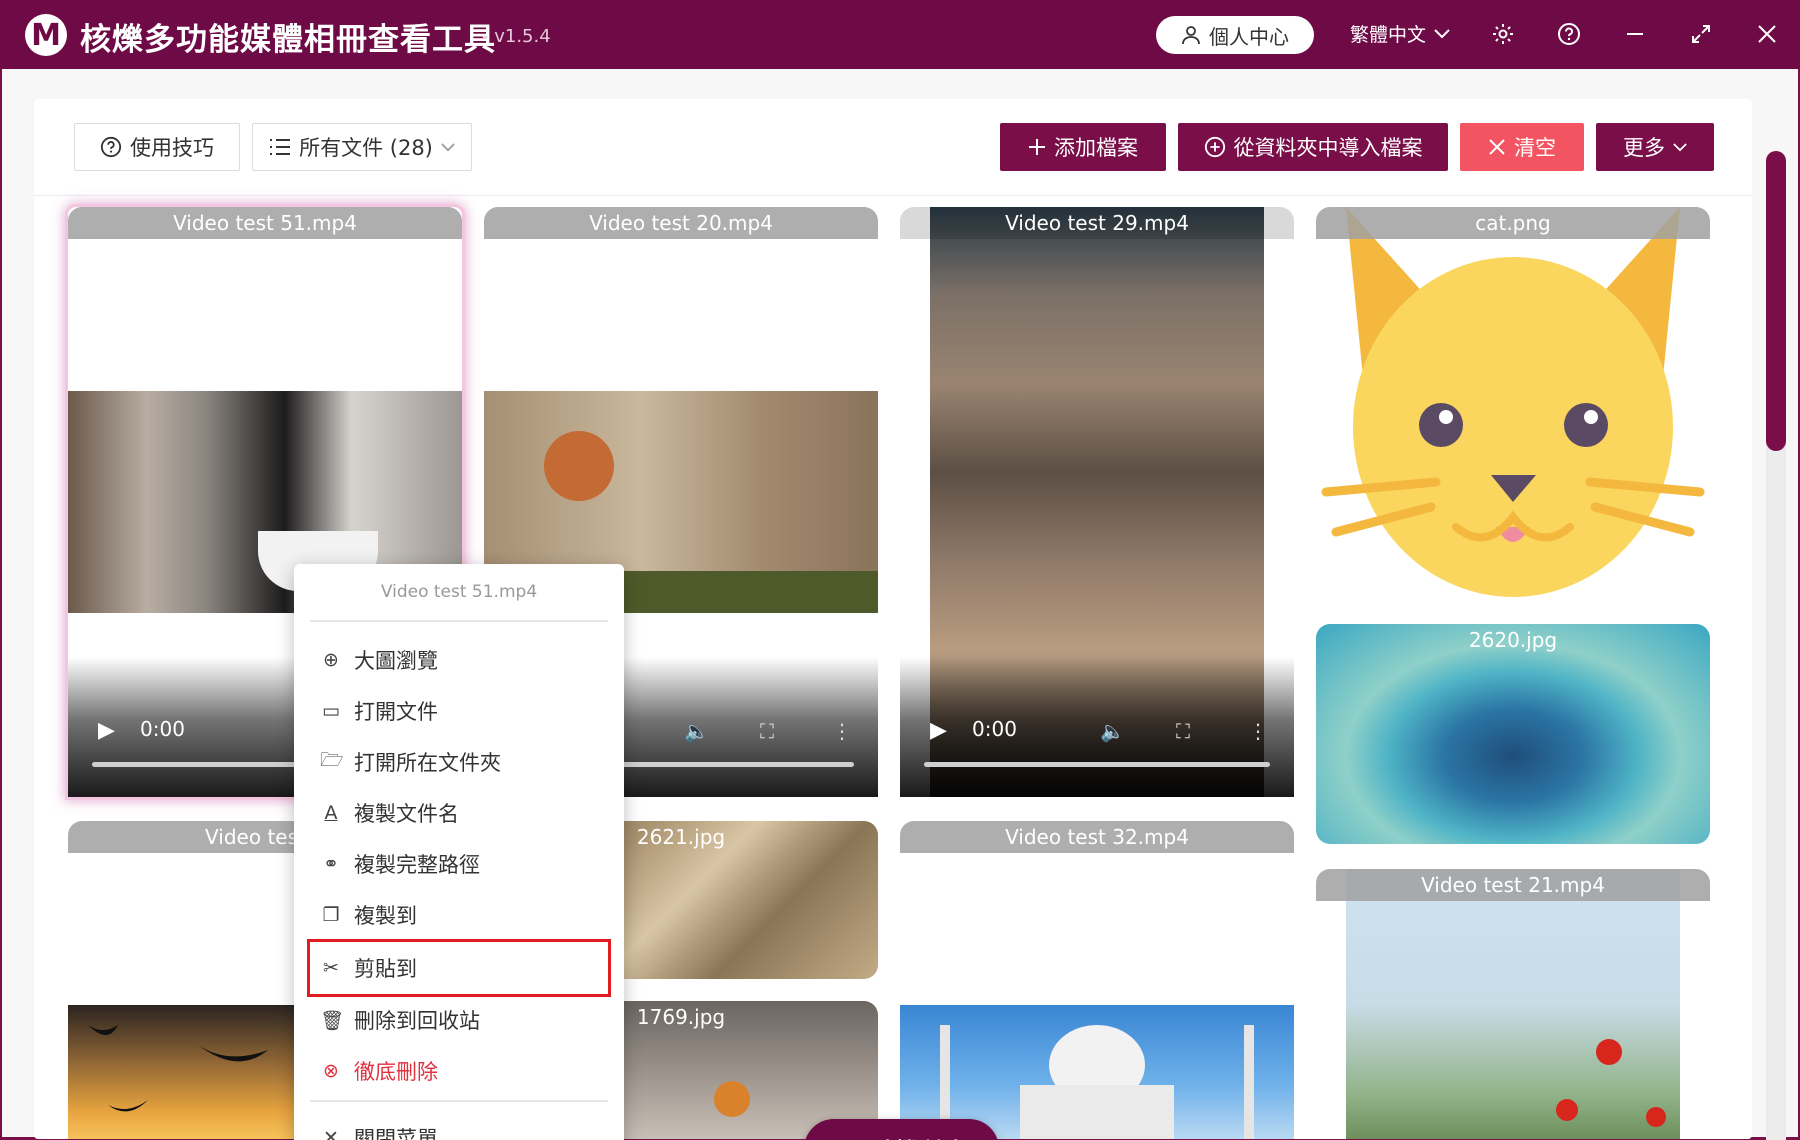  I want to click on menu-item-close: ✕ 關閉菜單, so click(459, 1128).